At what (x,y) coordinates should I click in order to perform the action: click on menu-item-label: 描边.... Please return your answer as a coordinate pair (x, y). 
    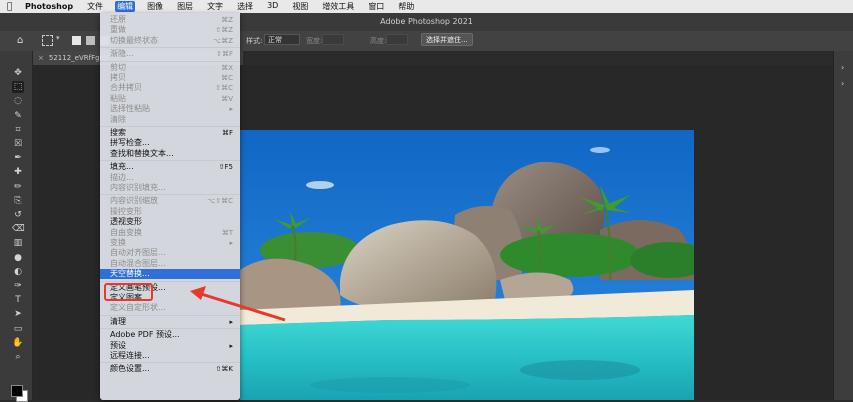
    Looking at the image, I should click on (122, 177).